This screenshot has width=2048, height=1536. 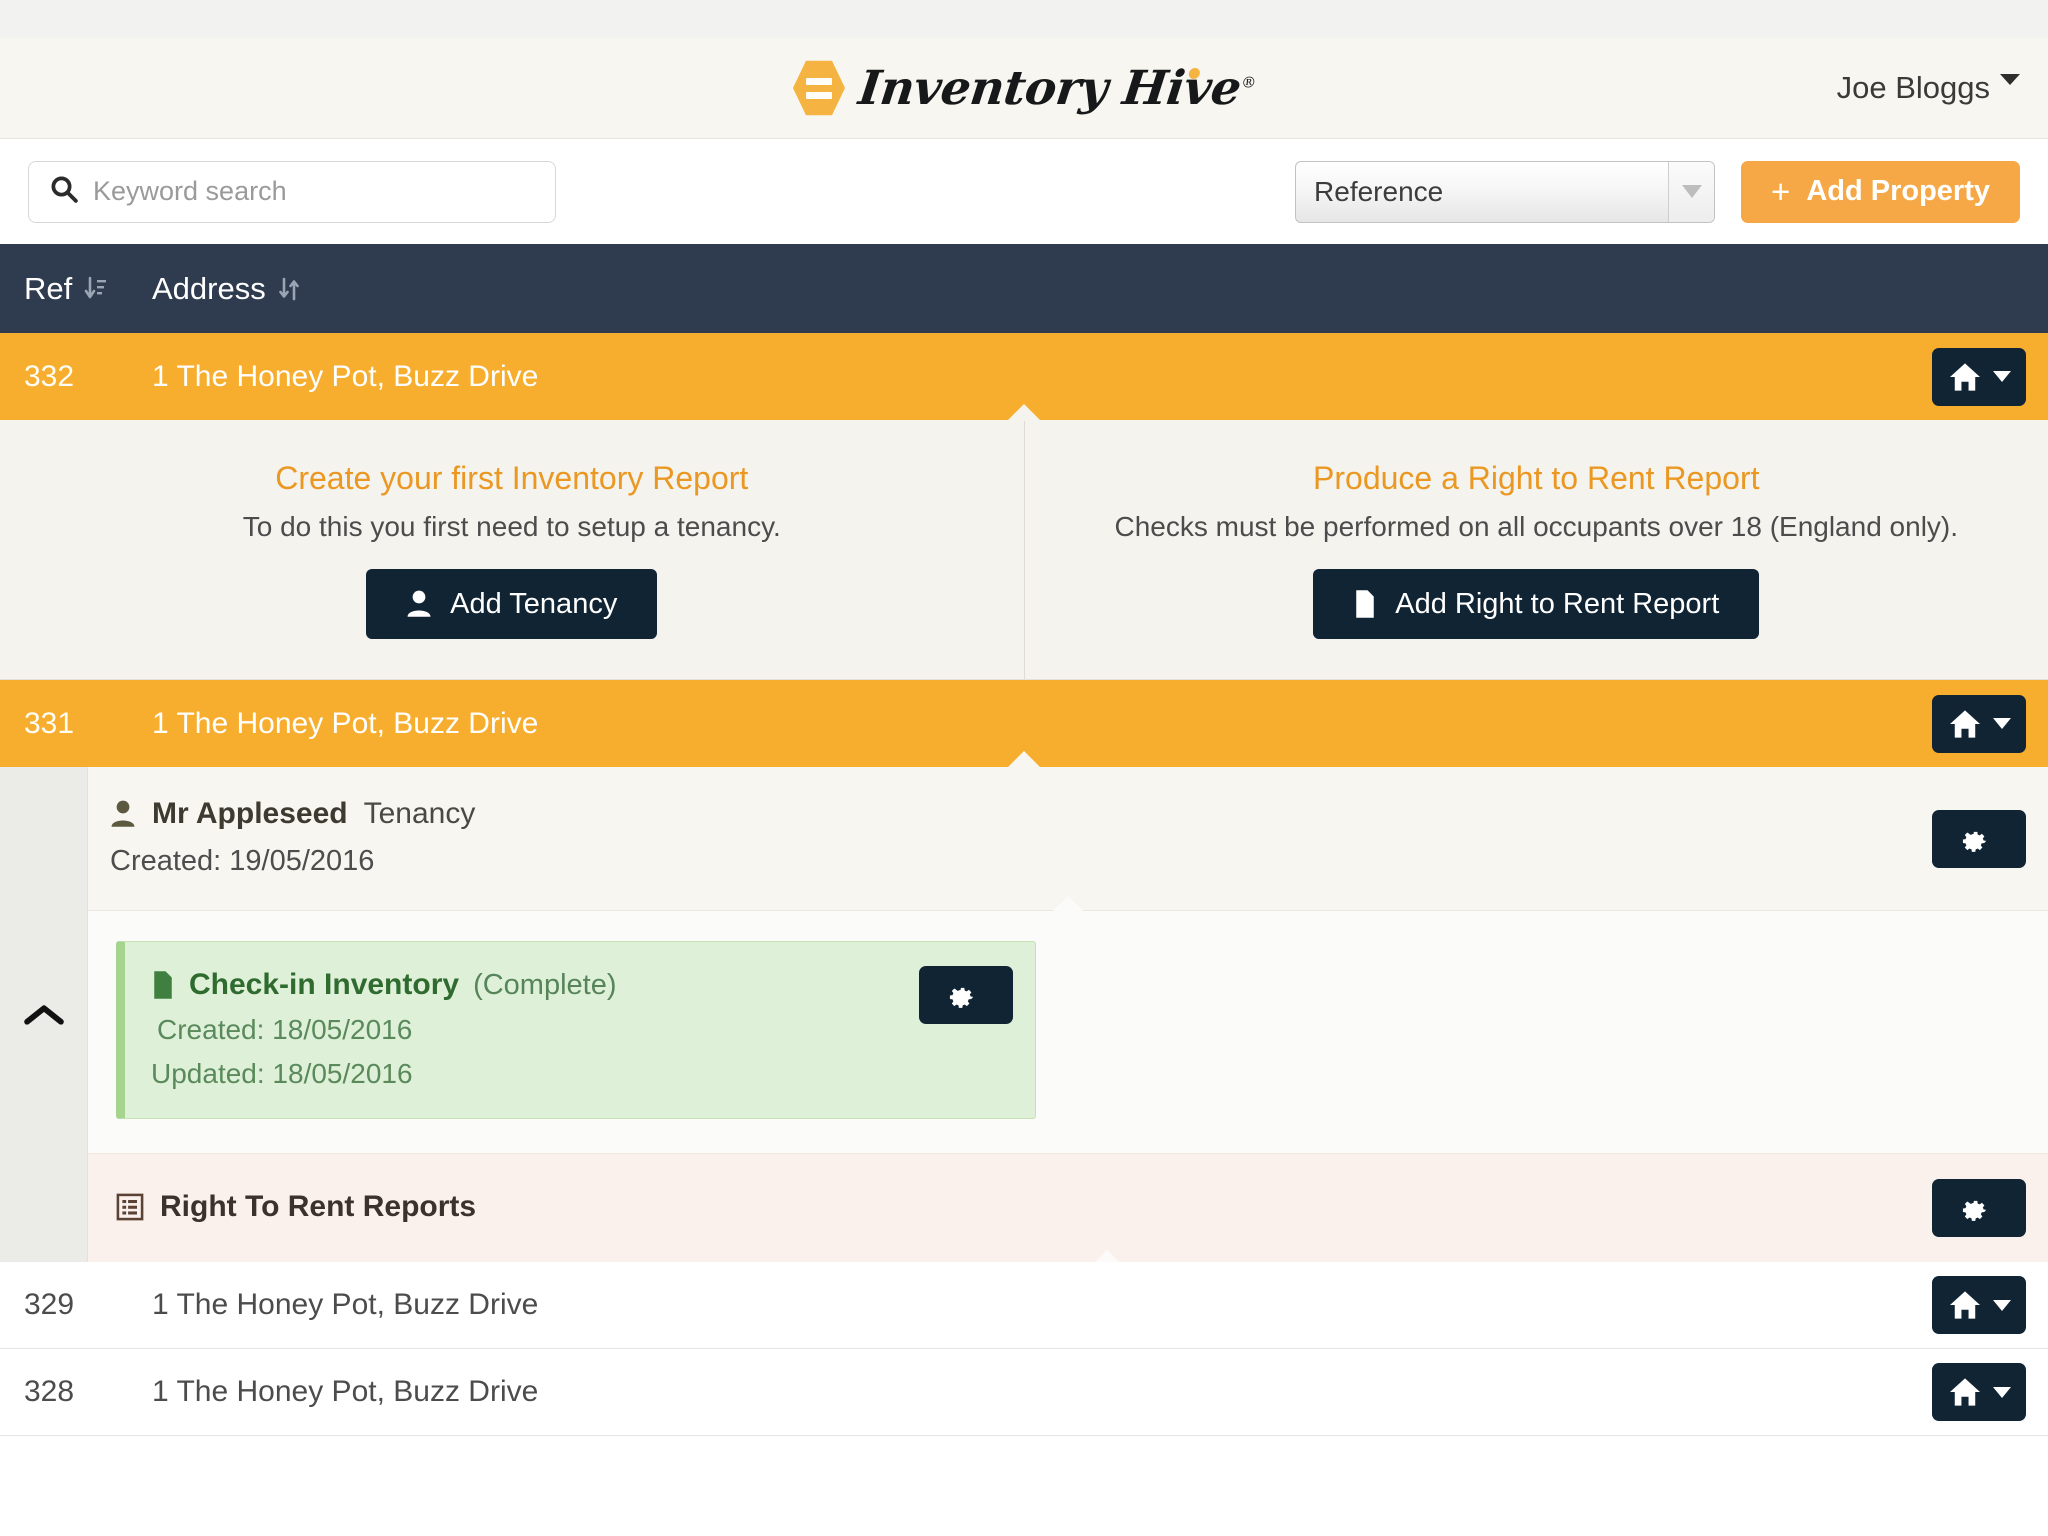 What do you see at coordinates (49, 376) in the screenshot?
I see `property-ref: 332` at bounding box center [49, 376].